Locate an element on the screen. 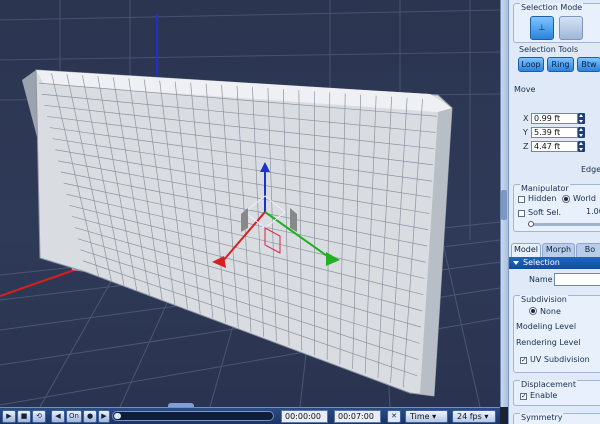  soft-selection-checkbox is located at coordinates (521, 213).